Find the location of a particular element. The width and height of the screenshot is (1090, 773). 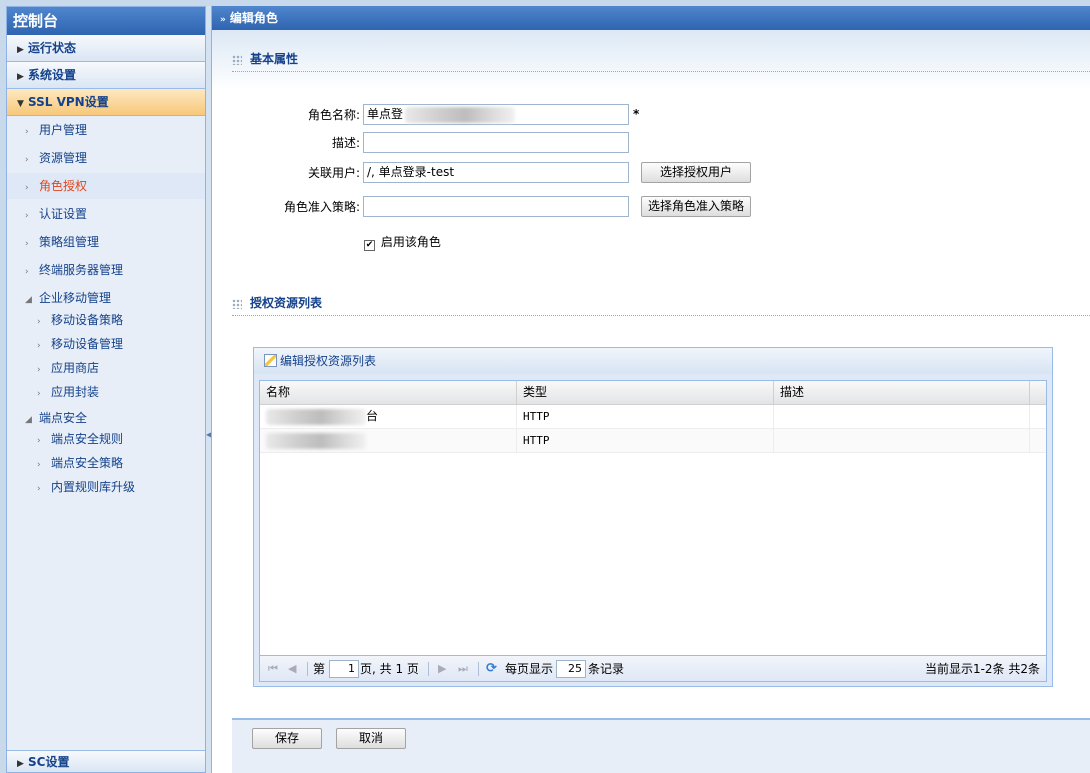

sidebar-group-run-status: ▶ 运行状态 is located at coordinates (106, 48).